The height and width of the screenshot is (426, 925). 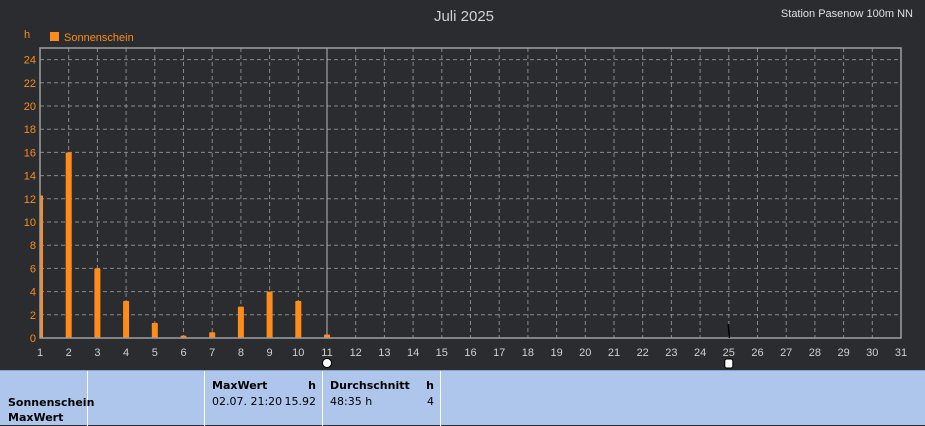 I want to click on max-value: 15.92, so click(x=300, y=401).